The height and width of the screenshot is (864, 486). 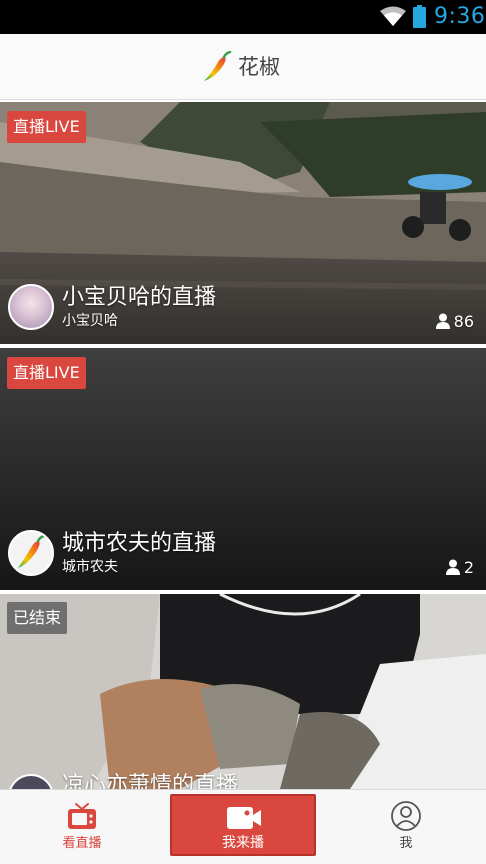 I want to click on app-header: 花椒, so click(x=243, y=67).